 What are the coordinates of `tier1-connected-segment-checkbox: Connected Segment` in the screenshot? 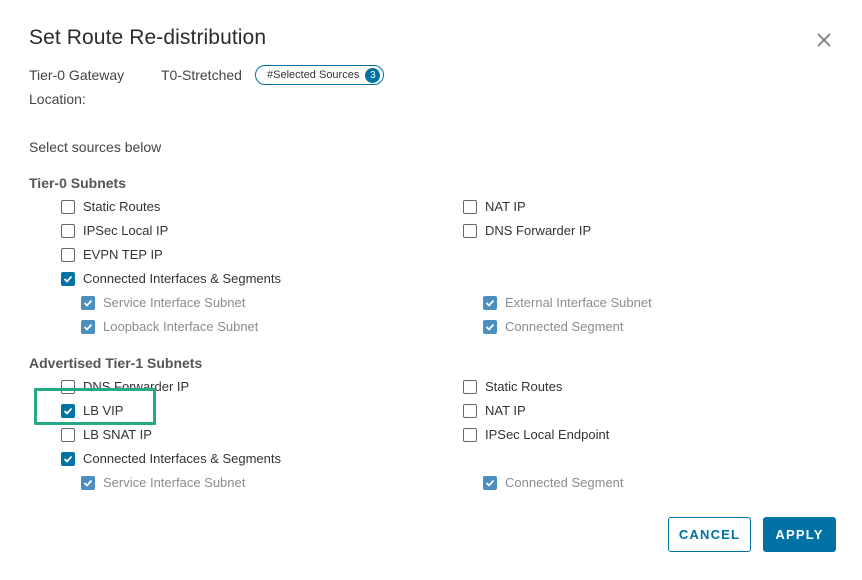 It's located at (553, 482).